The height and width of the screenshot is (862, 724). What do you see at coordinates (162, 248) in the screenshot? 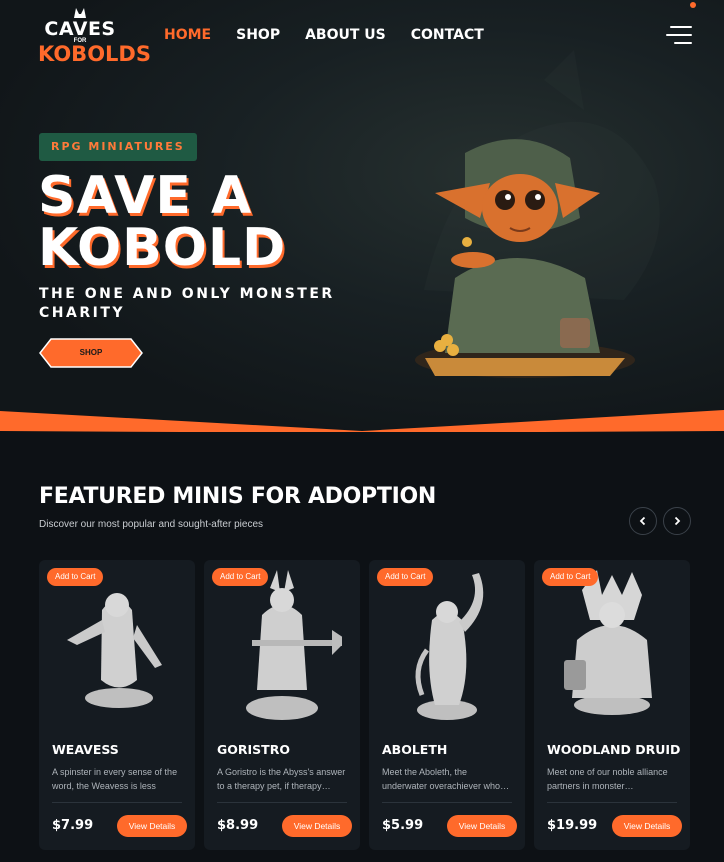
I see `hero-title-line-2: KOBOLD` at bounding box center [162, 248].